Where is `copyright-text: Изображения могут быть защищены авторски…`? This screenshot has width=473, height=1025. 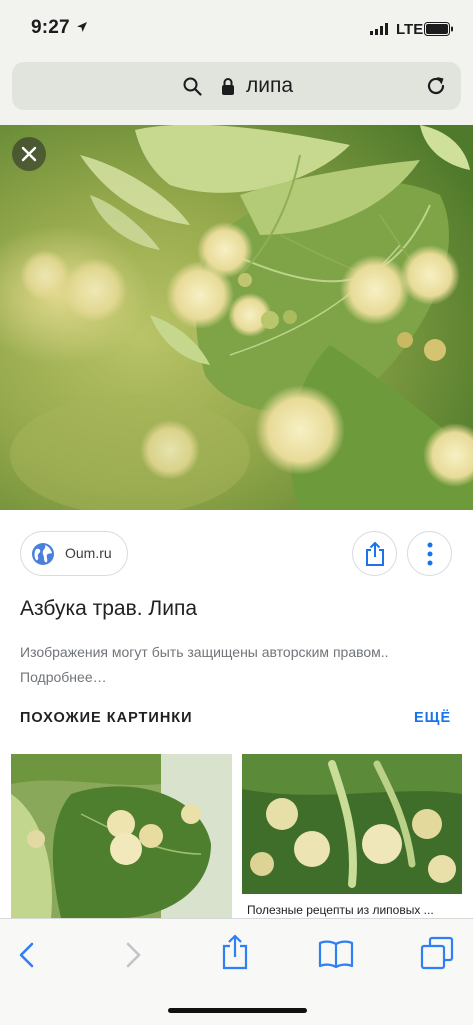
copyright-text: Изображения могут быть защищены авторски… is located at coordinates (204, 652).